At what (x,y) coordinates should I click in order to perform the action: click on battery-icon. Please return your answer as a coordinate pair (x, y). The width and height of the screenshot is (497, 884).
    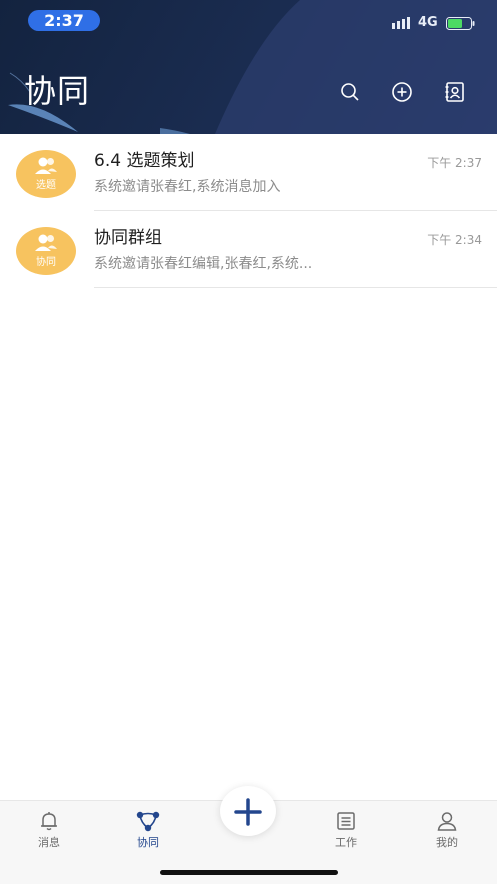
    Looking at the image, I should click on (460, 23).